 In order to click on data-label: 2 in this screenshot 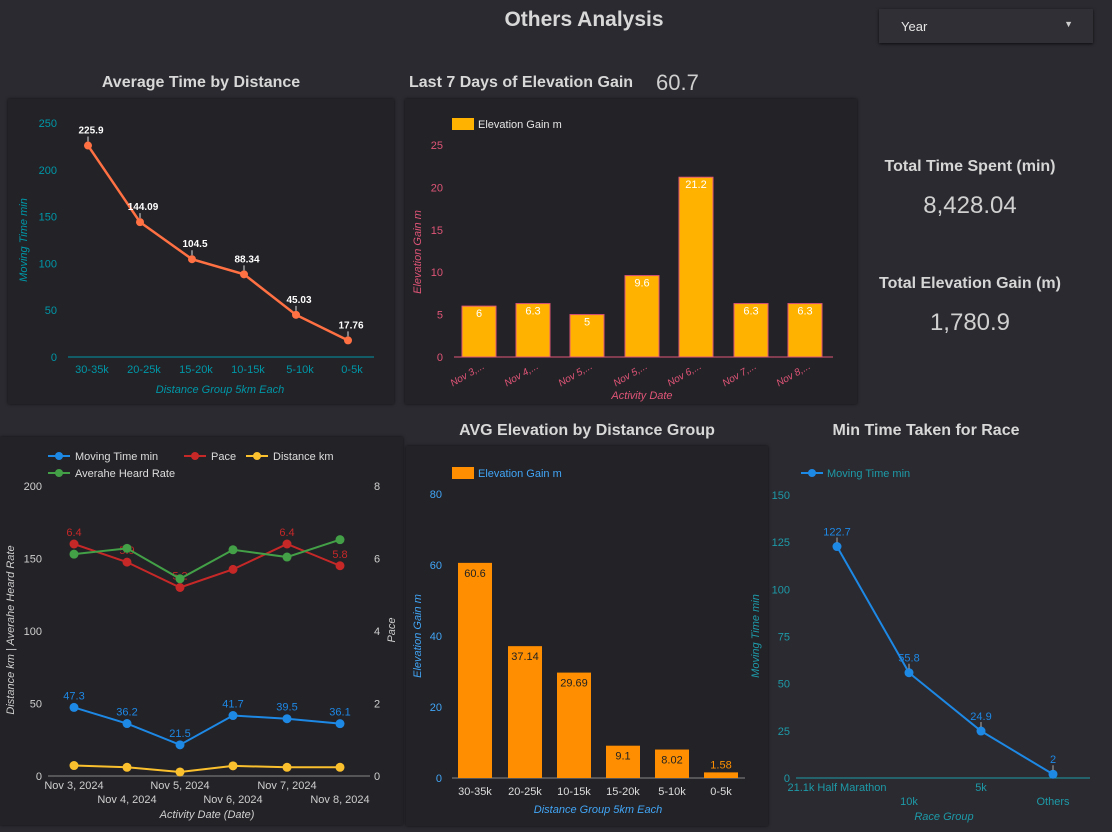, I will do `click(1053, 760)`.